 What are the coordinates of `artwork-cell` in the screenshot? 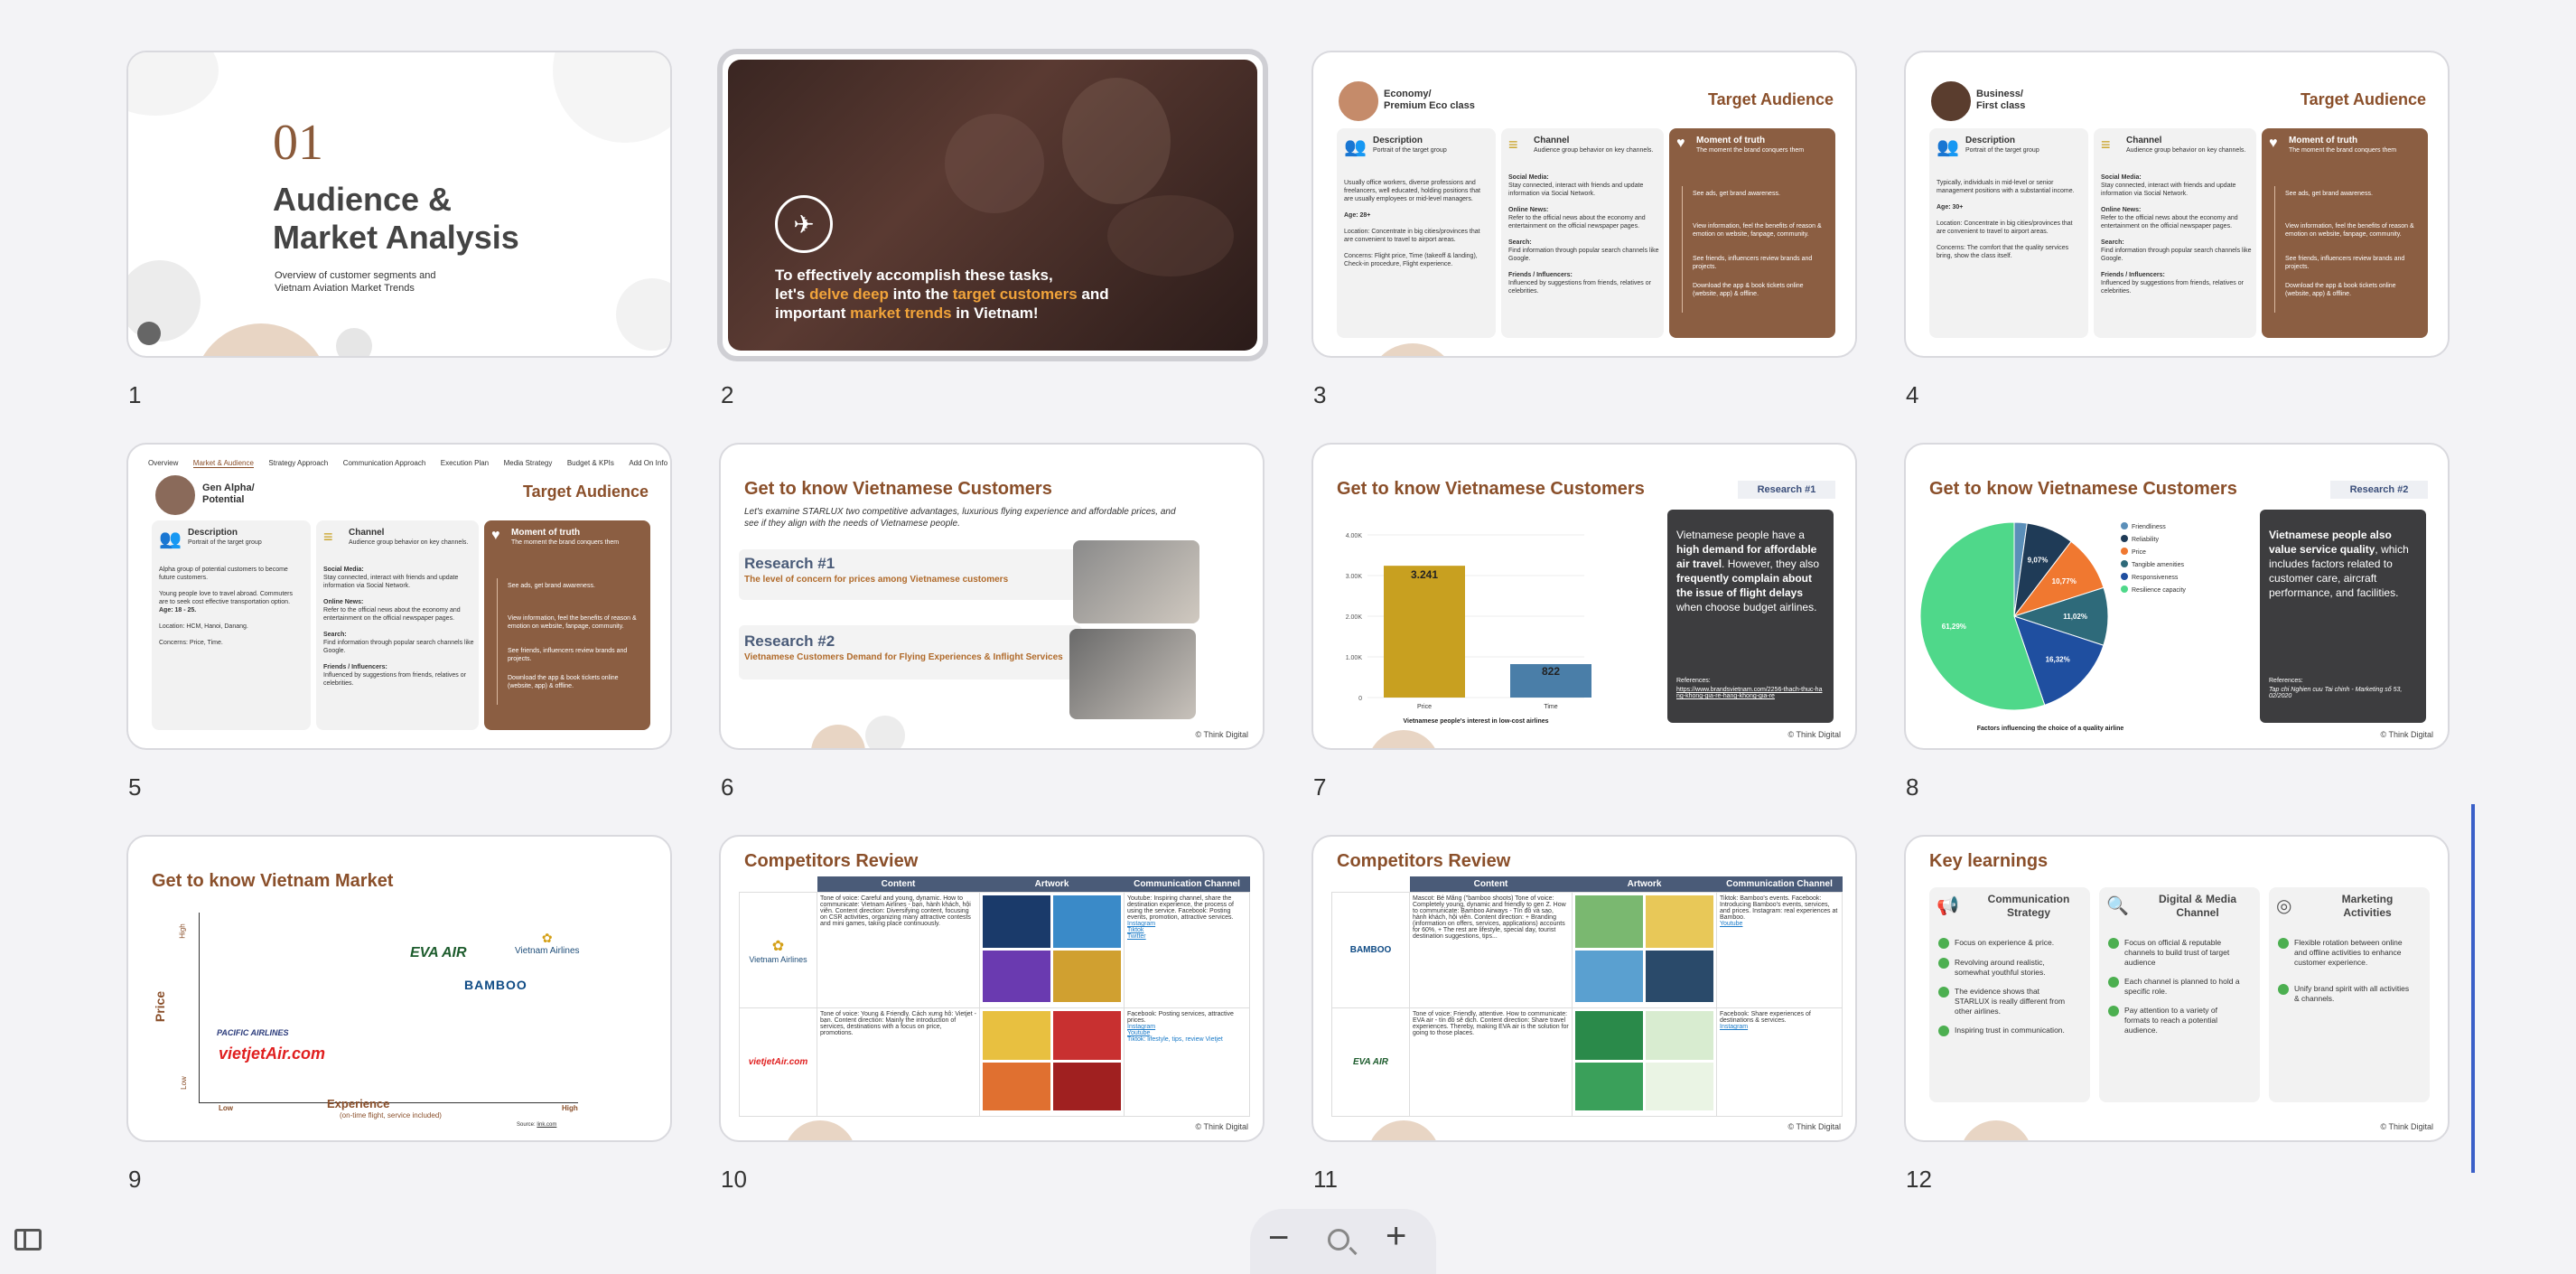 It's located at (1052, 1062).